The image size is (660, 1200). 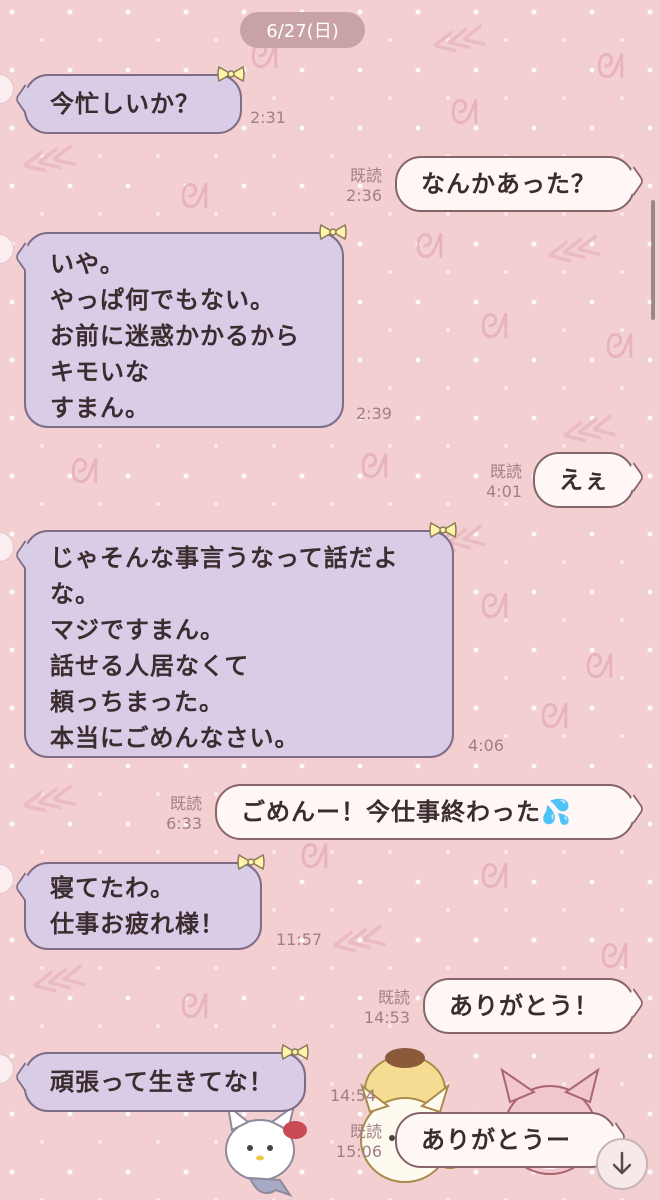 I want to click on message-bubble-outgoing: えぇ, so click(x=584, y=480).